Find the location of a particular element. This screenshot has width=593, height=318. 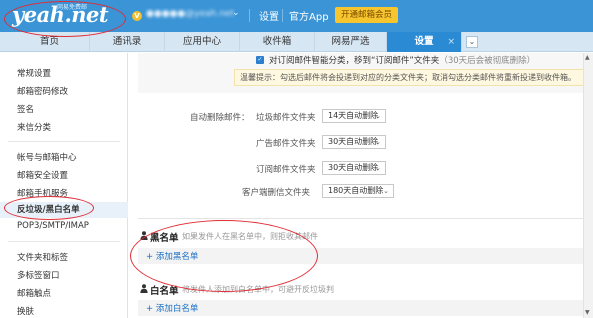

ads-retention-value: 30天自动删除 is located at coordinates (353, 141).